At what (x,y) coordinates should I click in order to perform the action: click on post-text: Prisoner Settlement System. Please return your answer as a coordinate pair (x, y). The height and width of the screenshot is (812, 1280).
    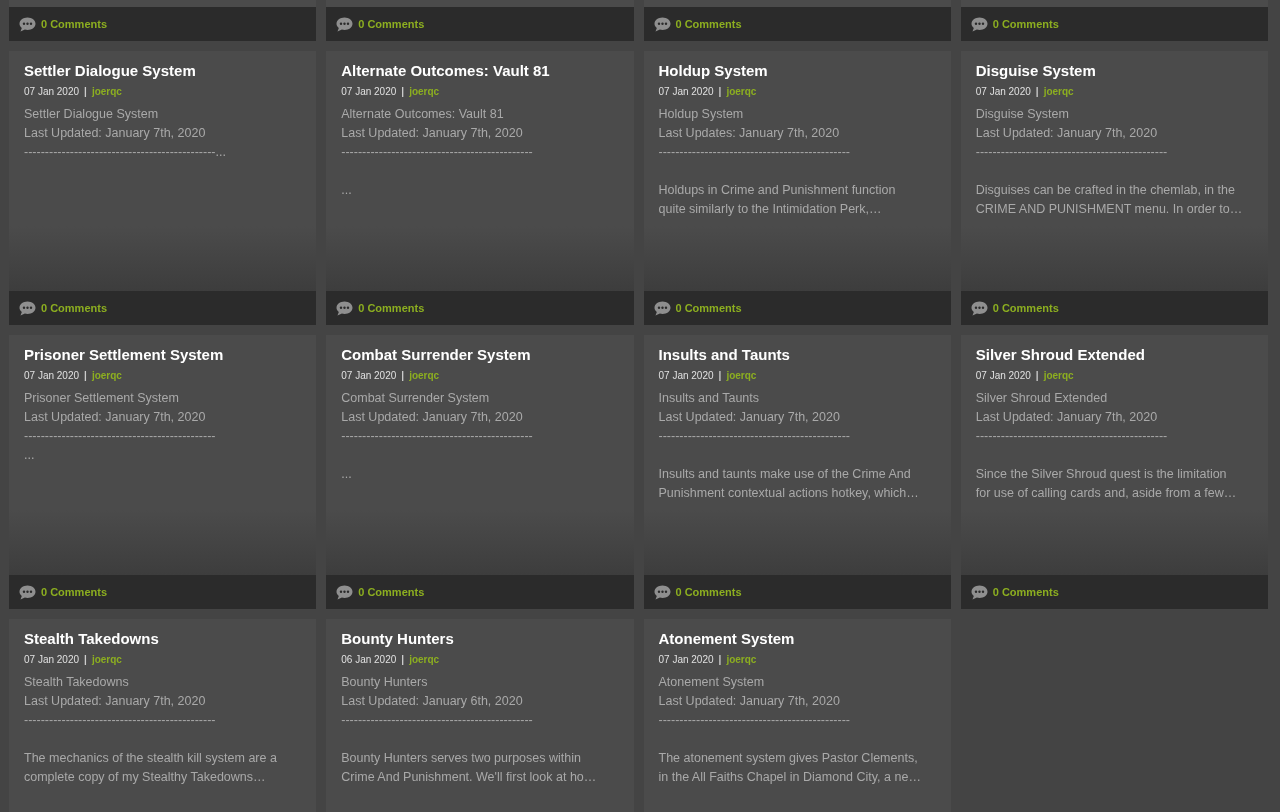
    Looking at the image, I should click on (101, 398).